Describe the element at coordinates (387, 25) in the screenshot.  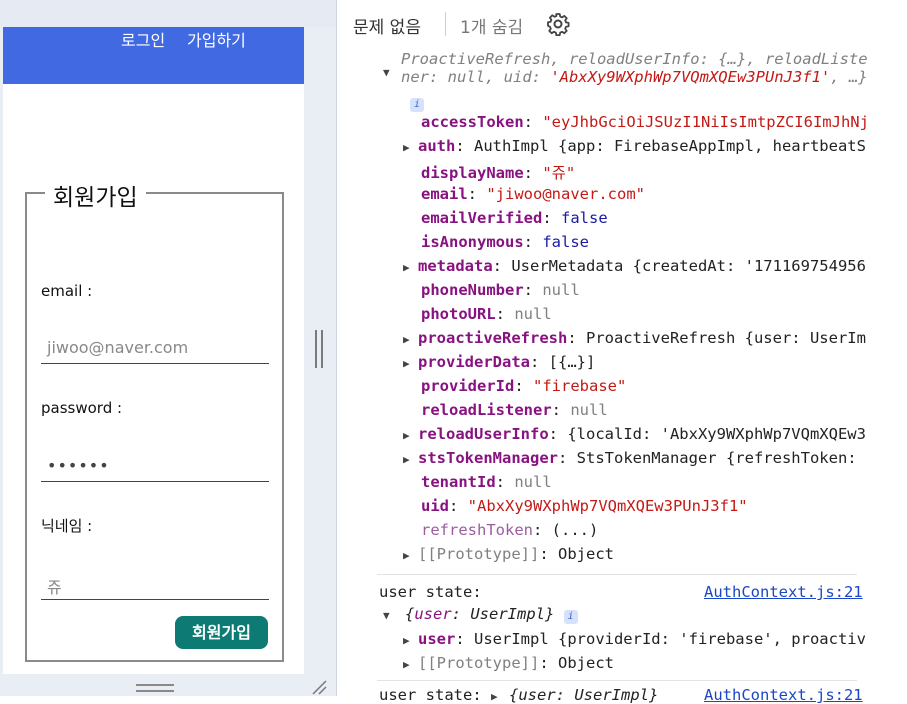
I see `issues-status: 문제 없음` at that location.